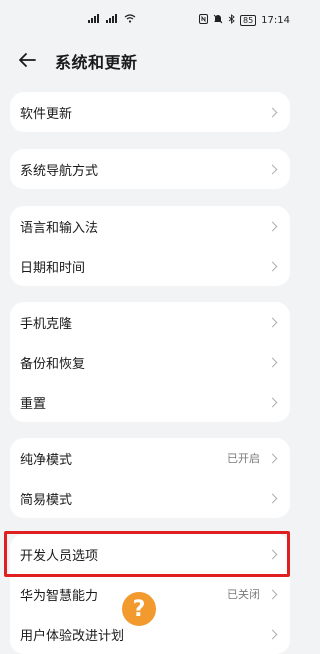 The image size is (320, 654). I want to click on item-label: 手机克隆, so click(46, 324).